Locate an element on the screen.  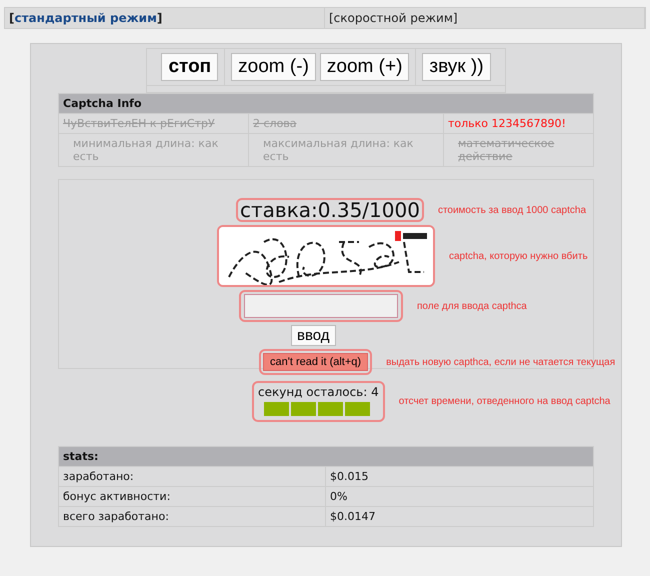
toolbar-button: звук )) is located at coordinates (456, 67).